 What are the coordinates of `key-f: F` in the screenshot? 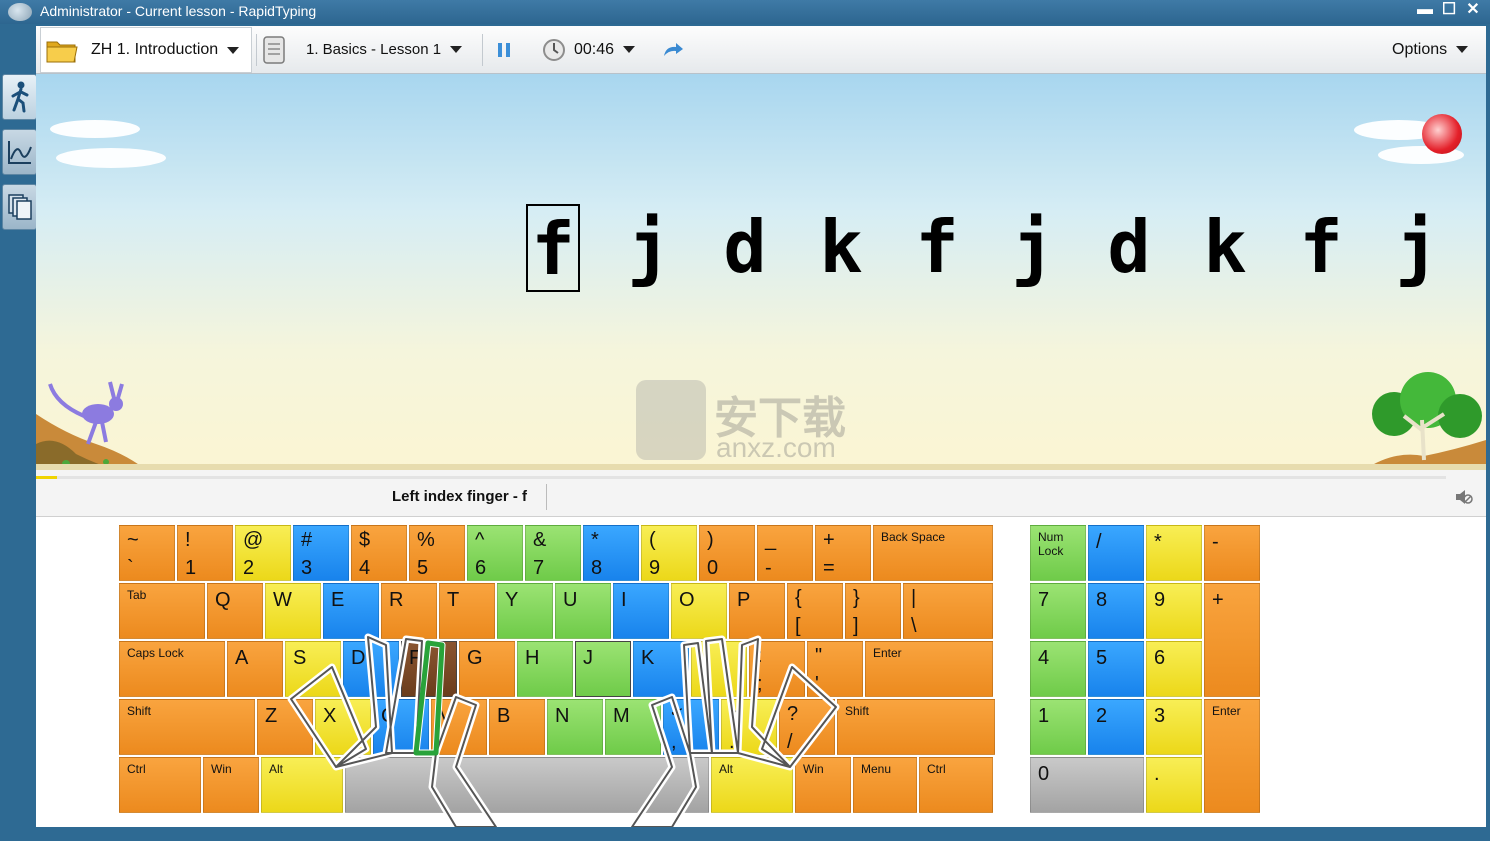 It's located at (429, 669).